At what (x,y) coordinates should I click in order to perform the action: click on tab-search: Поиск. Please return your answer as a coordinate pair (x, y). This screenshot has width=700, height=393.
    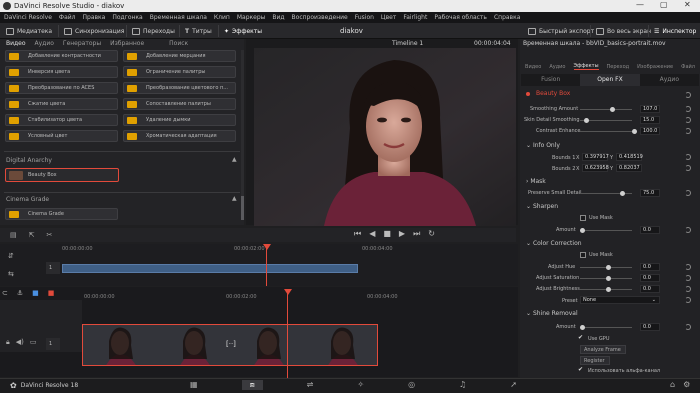
    Looking at the image, I should click on (178, 43).